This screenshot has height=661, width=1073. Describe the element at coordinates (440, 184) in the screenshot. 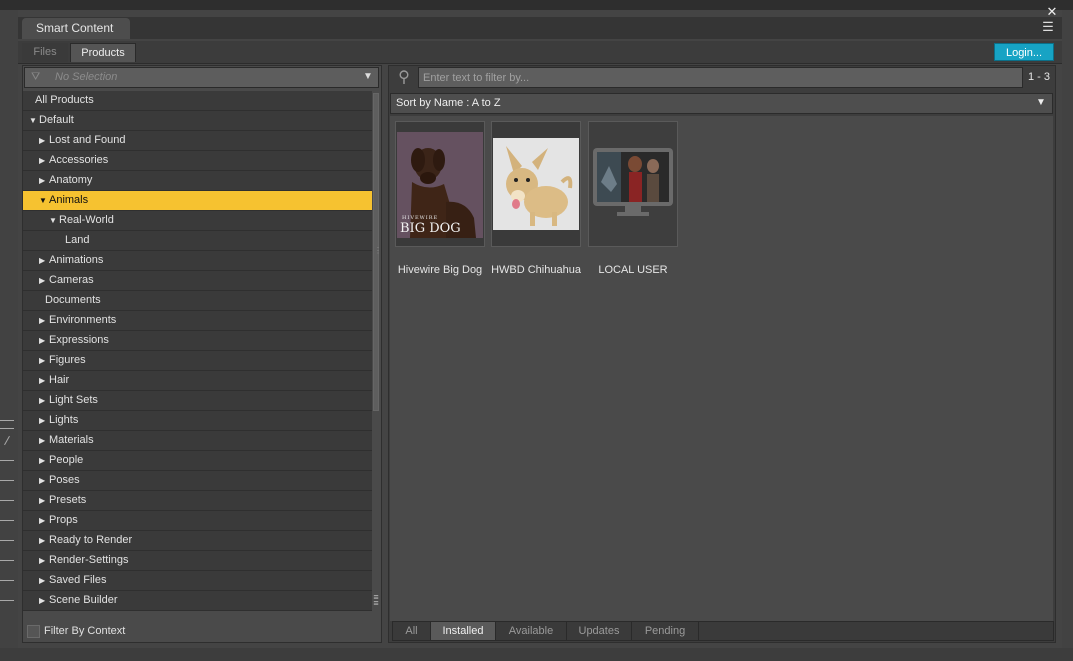

I see `product-tile-big-dog: HIVEWIRE BIG DOG` at that location.